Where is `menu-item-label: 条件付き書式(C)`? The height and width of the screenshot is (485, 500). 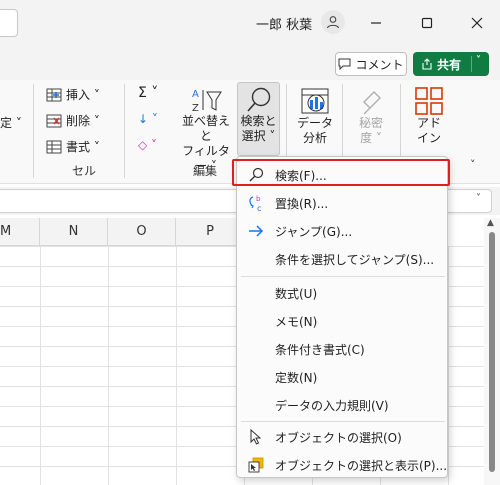
menu-item-label: 条件付き書式(C) is located at coordinates (320, 349).